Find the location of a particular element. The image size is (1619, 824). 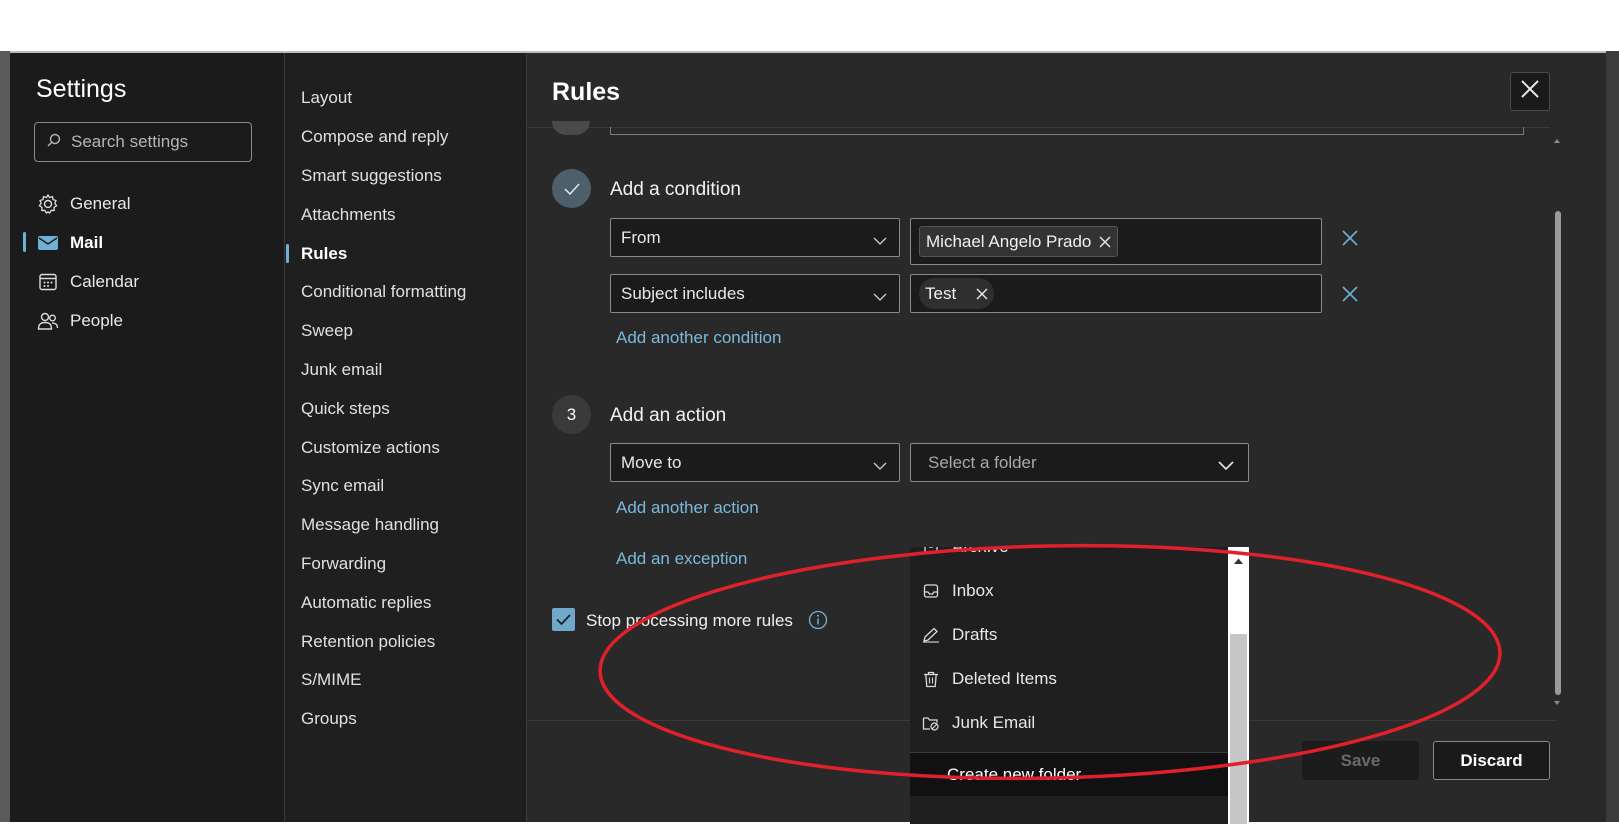

category-general-label: General is located at coordinates (100, 203).